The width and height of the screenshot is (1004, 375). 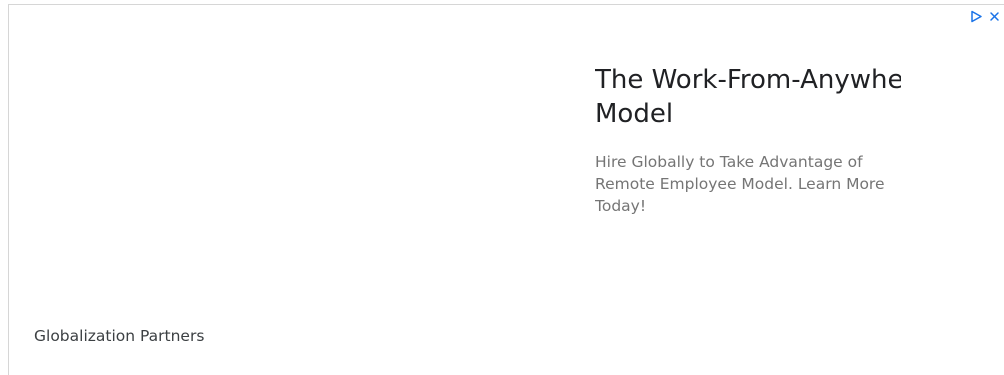 What do you see at coordinates (976, 16) in the screenshot?
I see `adchoices-icon` at bounding box center [976, 16].